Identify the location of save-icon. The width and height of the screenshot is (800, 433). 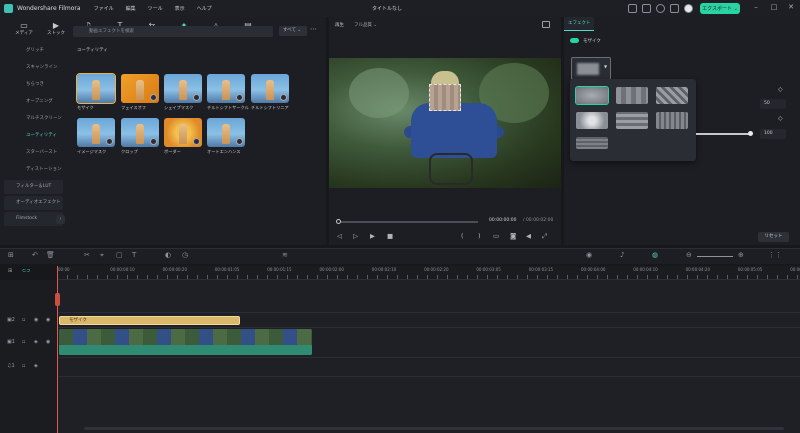
(646, 8).